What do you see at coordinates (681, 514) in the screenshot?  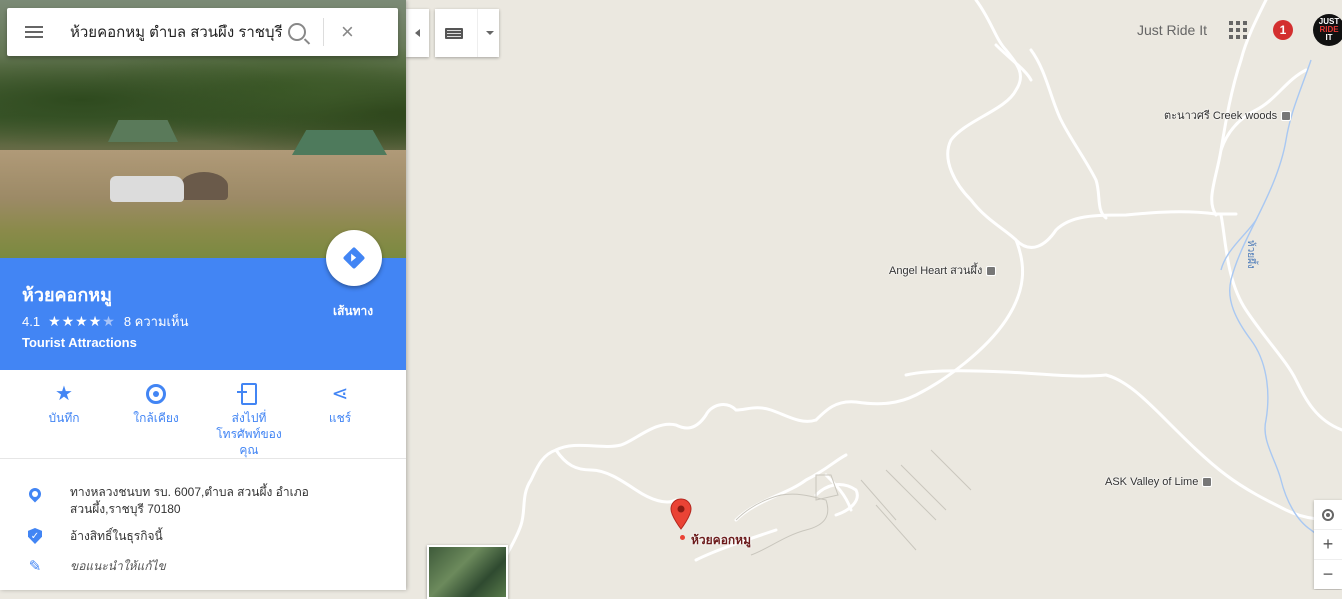 I see `location-pin-icon` at bounding box center [681, 514].